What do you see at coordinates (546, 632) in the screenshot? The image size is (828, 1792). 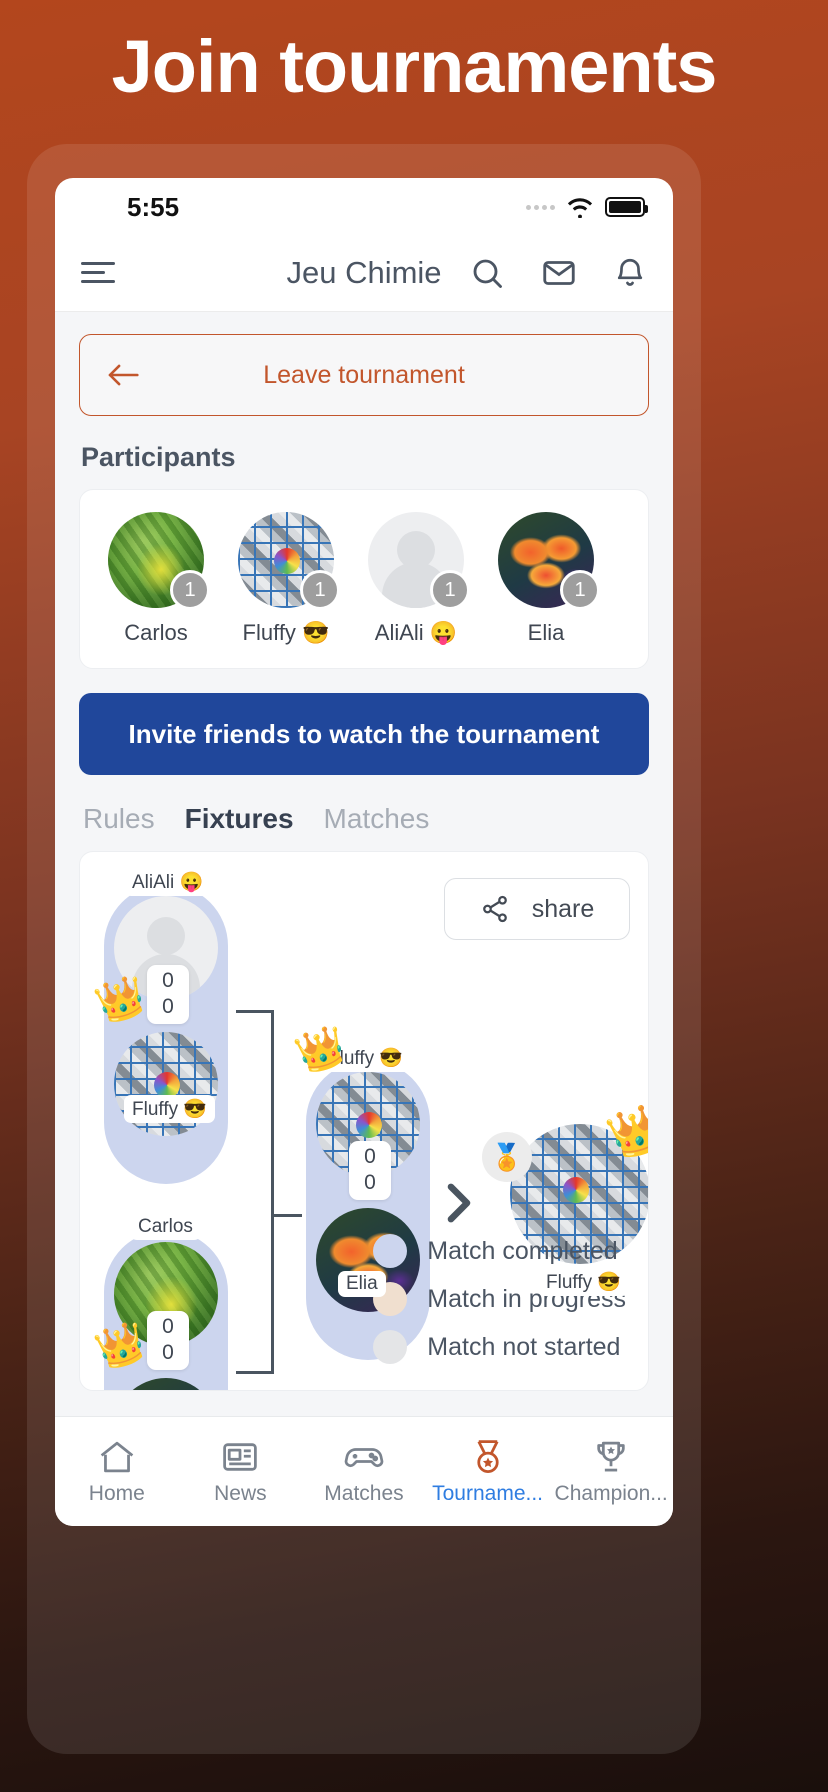 I see `participant-name: Elia` at bounding box center [546, 632].